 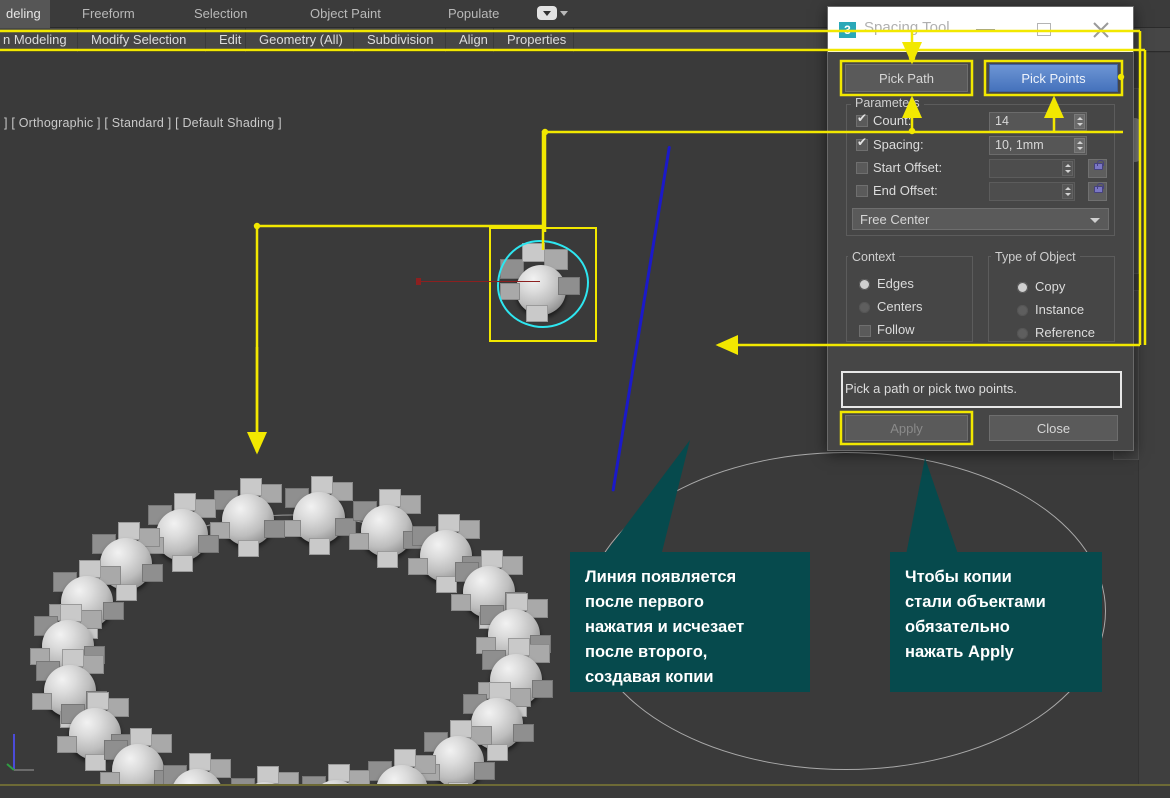 I want to click on type-option-reference-label: Reference, so click(x=1065, y=332).